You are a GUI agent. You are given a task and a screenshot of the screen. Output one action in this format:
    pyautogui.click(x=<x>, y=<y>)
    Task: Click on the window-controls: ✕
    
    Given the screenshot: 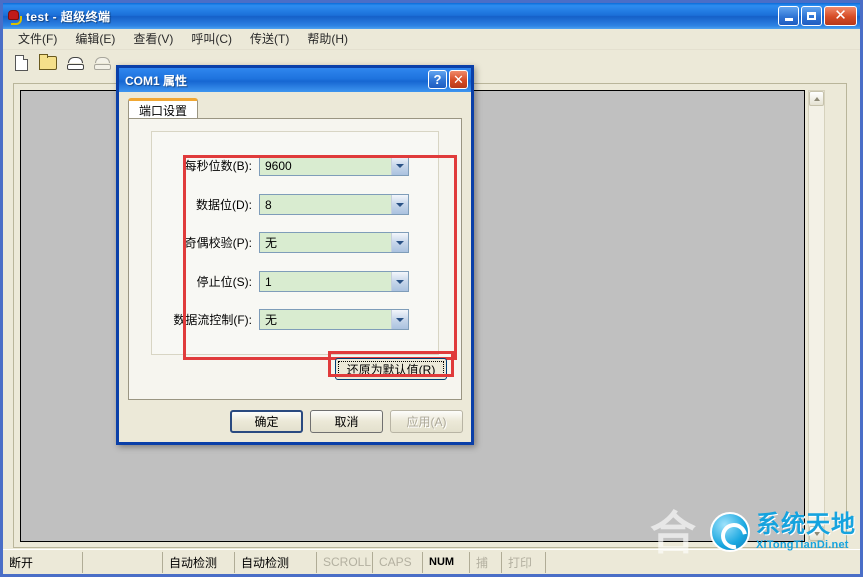 What is the action you would take?
    pyautogui.click(x=817, y=16)
    